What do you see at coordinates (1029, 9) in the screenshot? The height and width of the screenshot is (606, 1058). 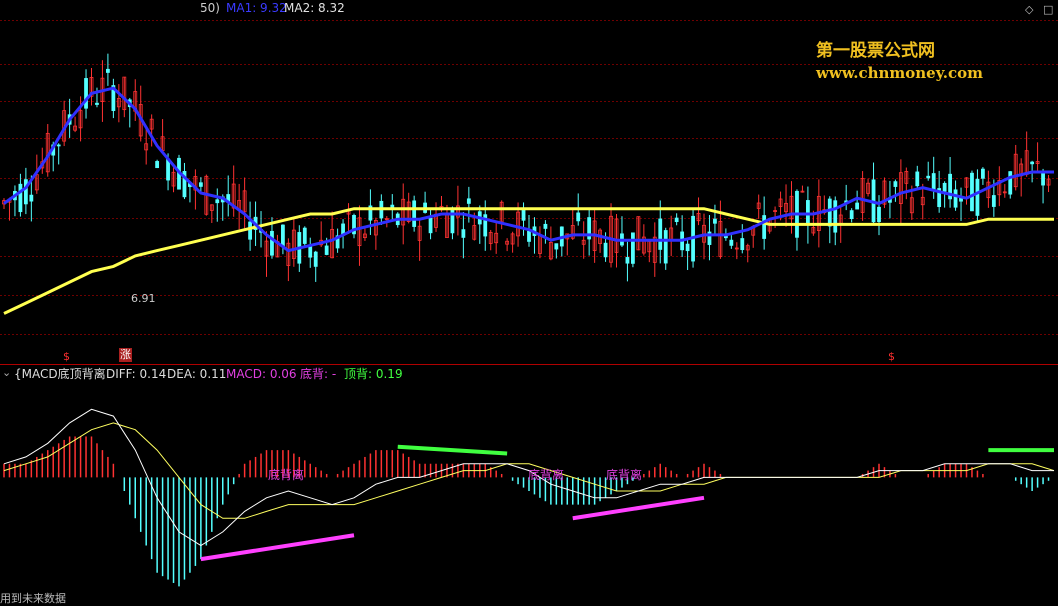 I see `diamond-icon: ◇` at bounding box center [1029, 9].